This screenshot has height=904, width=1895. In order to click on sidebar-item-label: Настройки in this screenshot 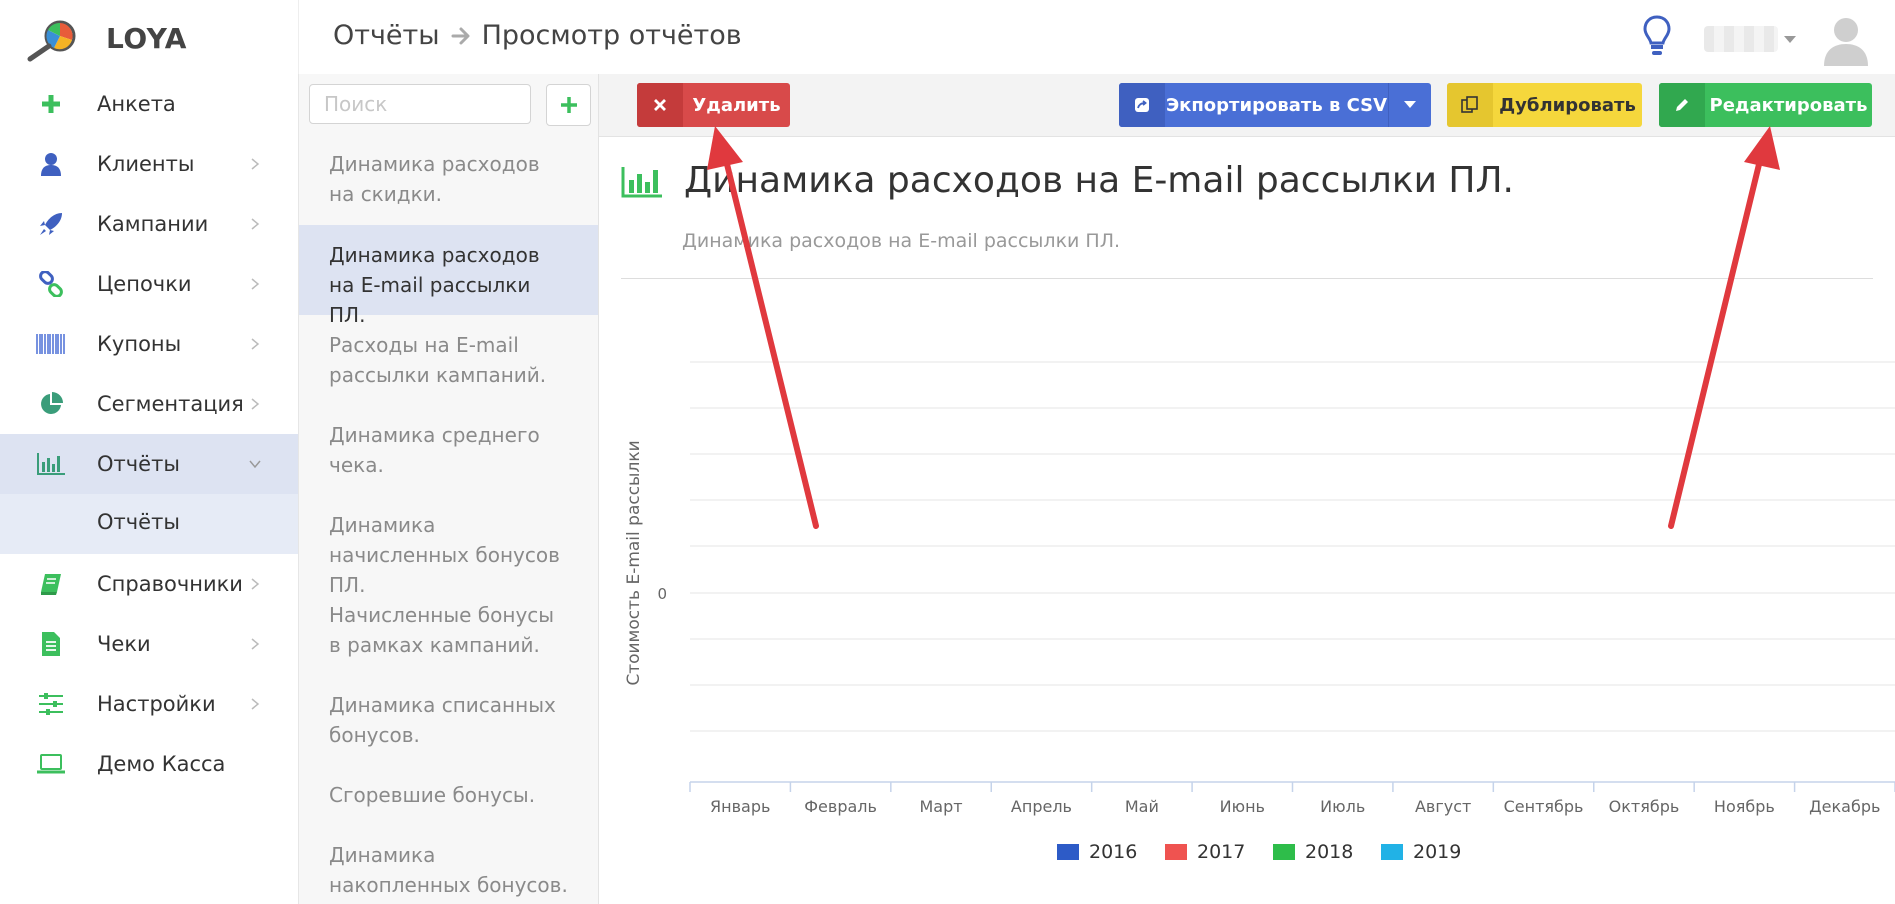, I will do `click(156, 704)`.